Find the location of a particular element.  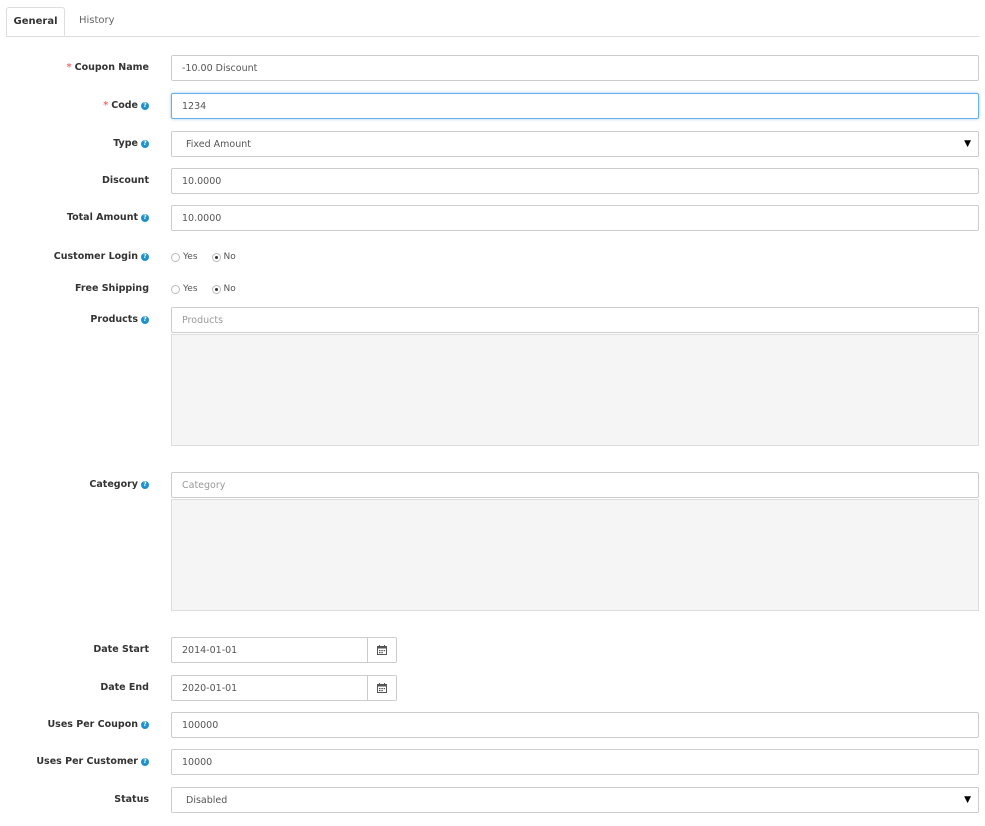

products-well is located at coordinates (575, 390).